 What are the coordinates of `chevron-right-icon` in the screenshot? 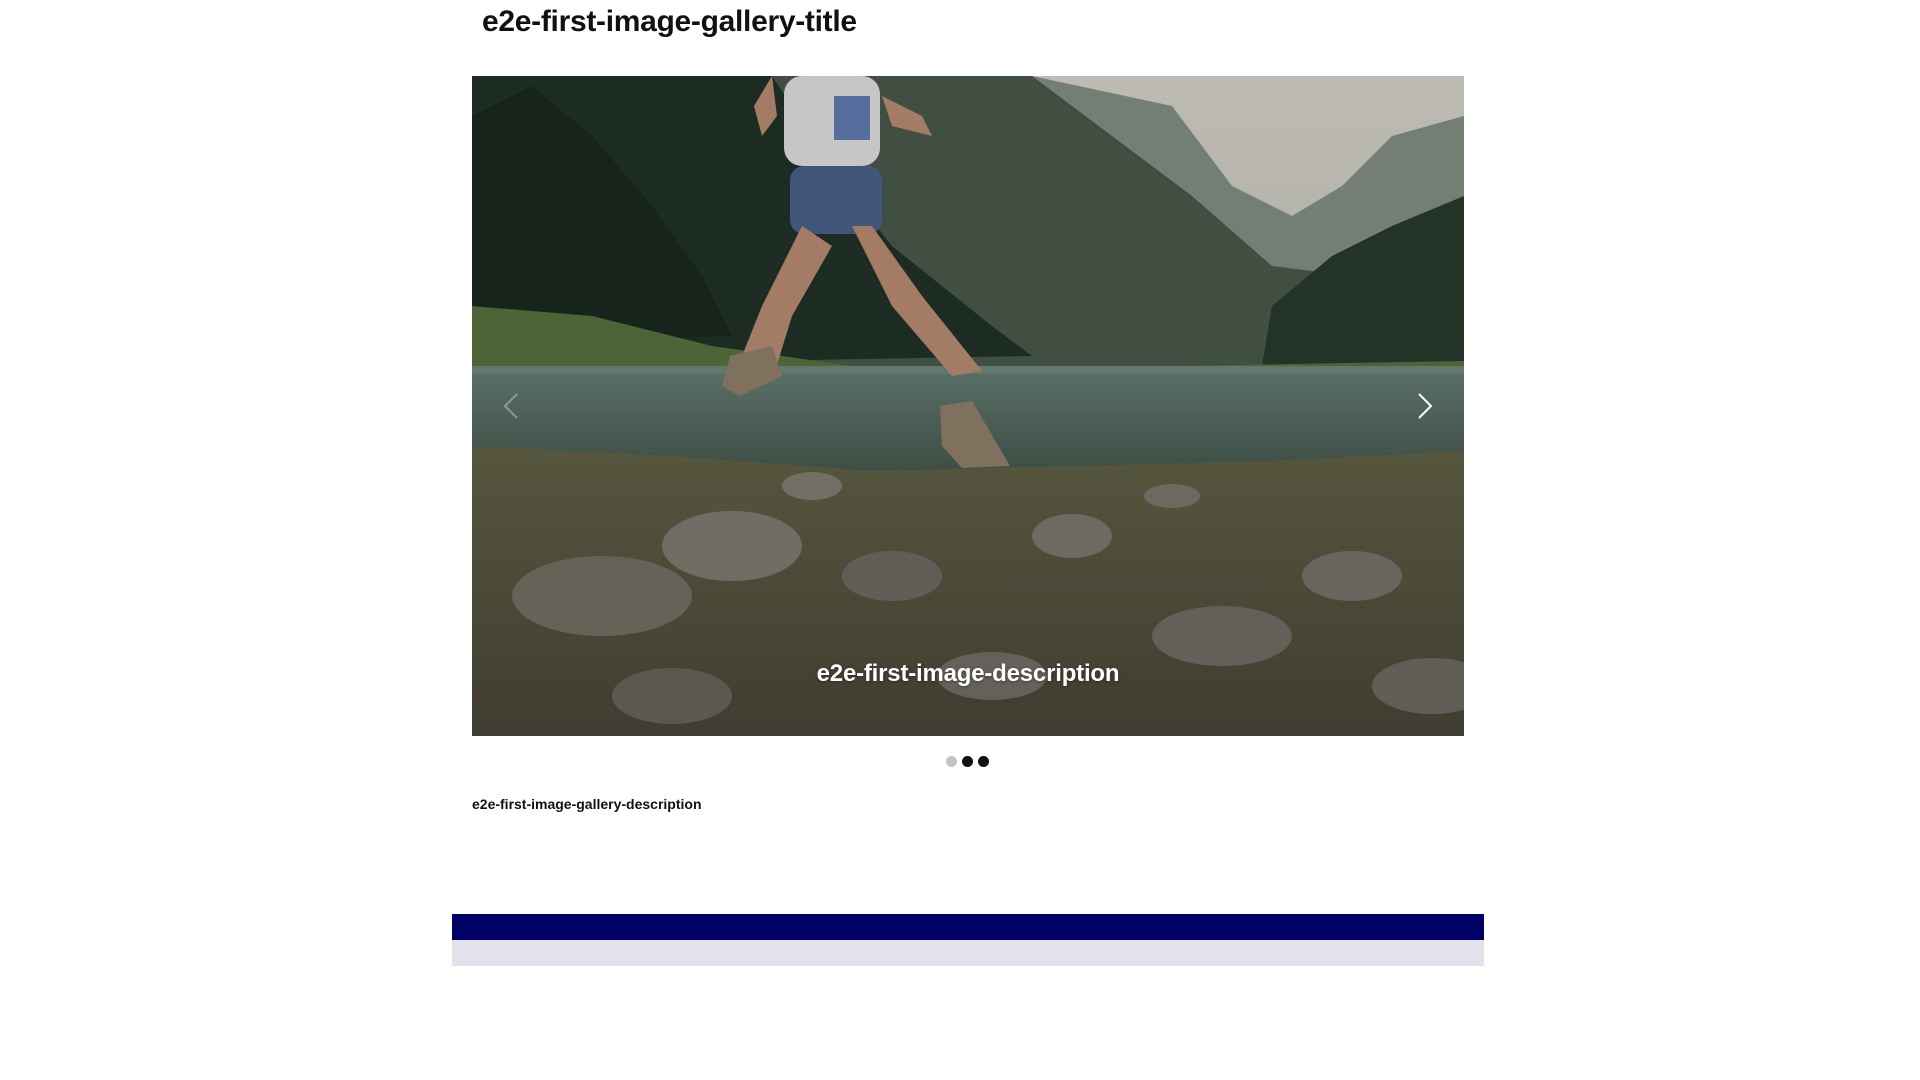 It's located at (1425, 406).